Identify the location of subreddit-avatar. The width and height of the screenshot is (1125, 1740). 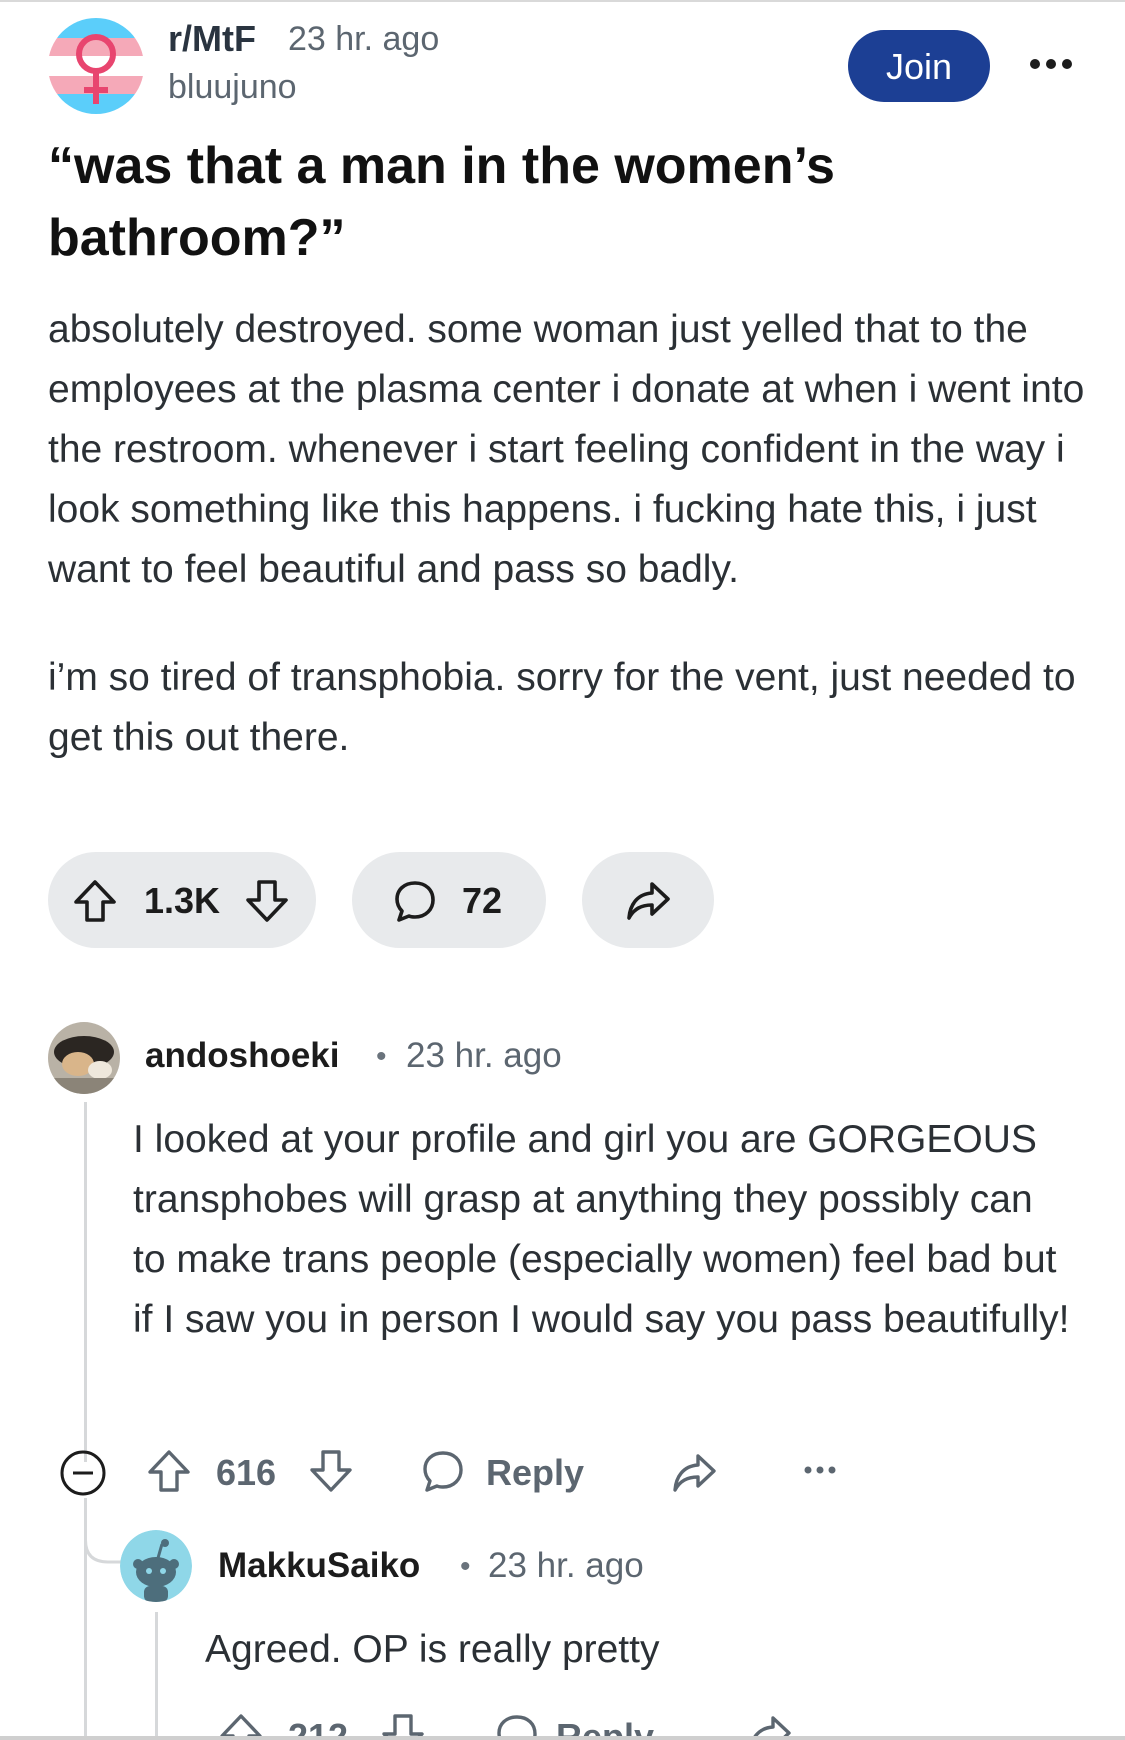
(96, 66).